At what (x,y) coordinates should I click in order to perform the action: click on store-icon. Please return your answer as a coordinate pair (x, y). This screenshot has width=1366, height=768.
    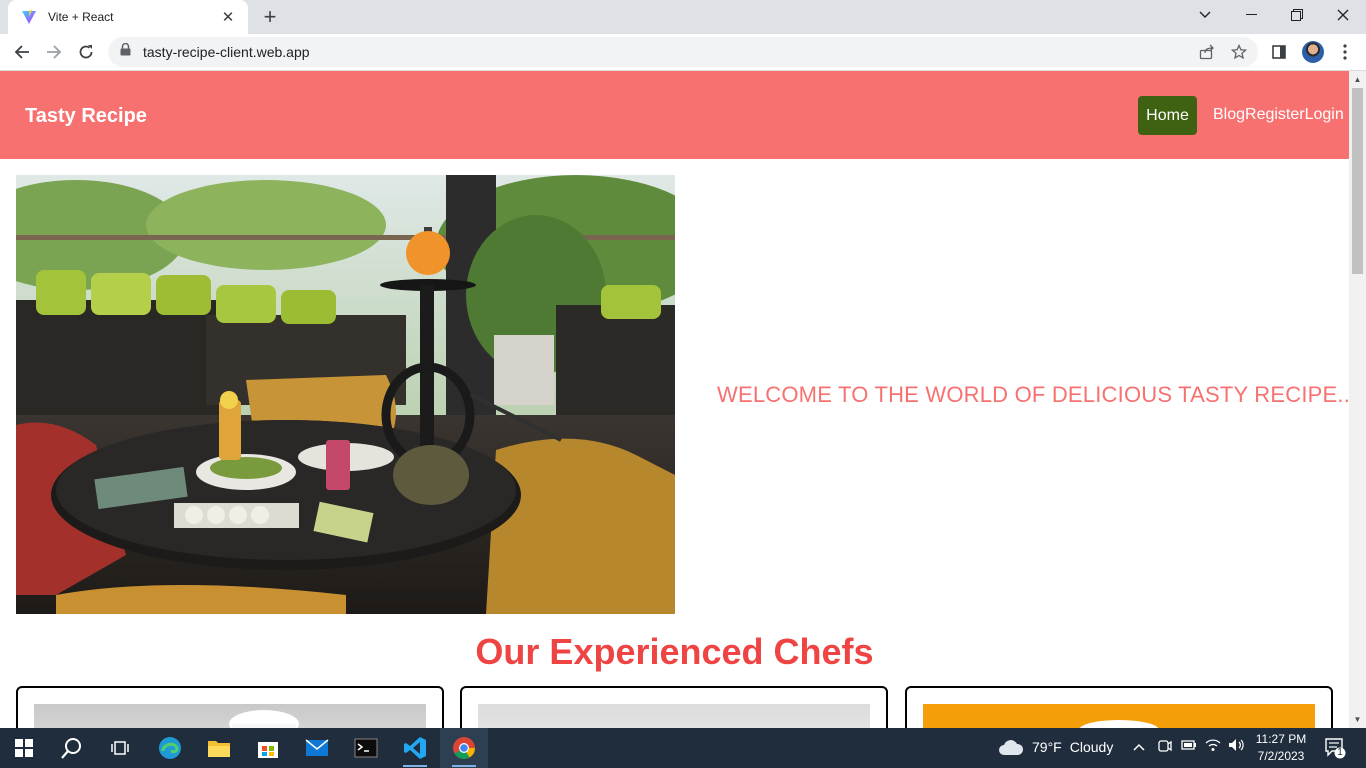
    Looking at the image, I should click on (268, 750).